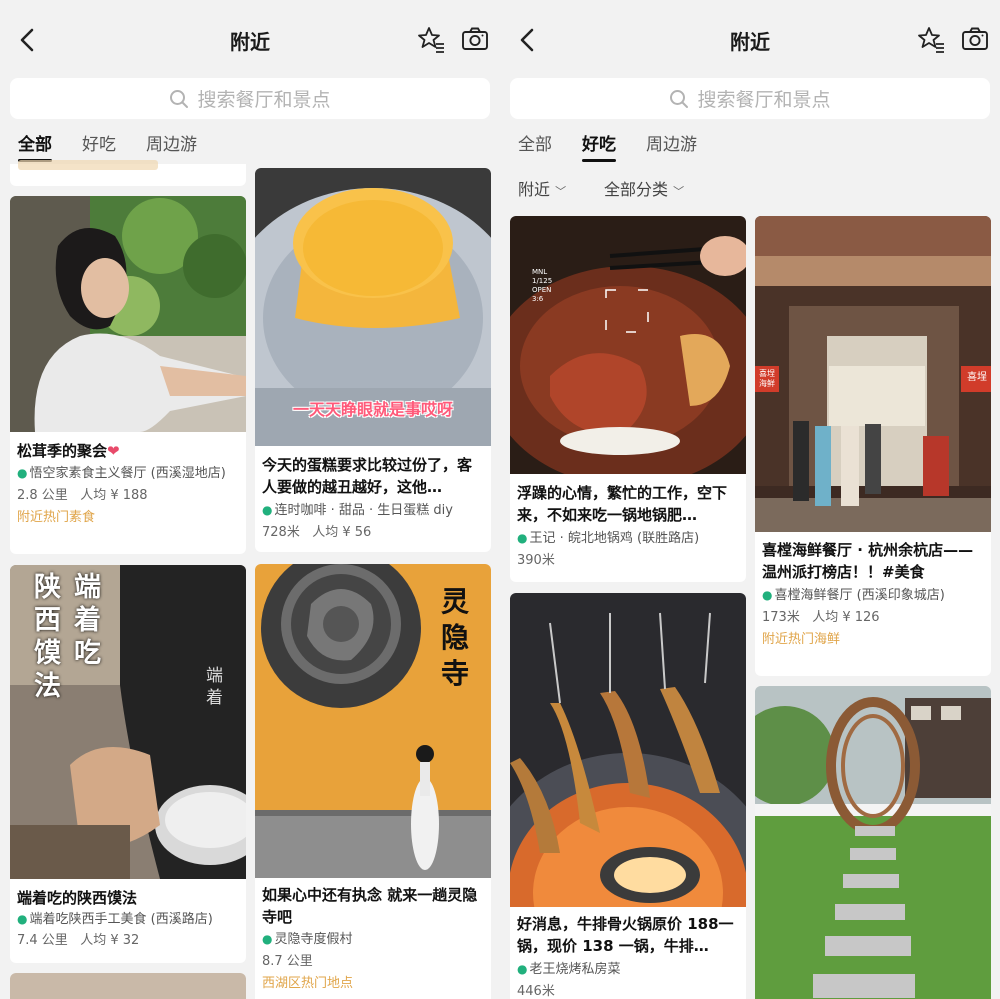  I want to click on card-meta: 390米, so click(536, 560).